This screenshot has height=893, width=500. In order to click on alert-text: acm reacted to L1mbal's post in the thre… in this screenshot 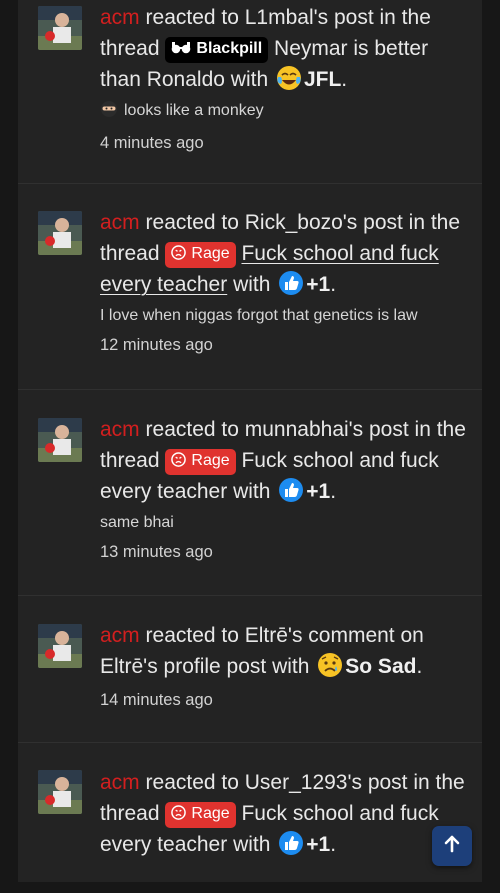, I will do `click(286, 48)`.